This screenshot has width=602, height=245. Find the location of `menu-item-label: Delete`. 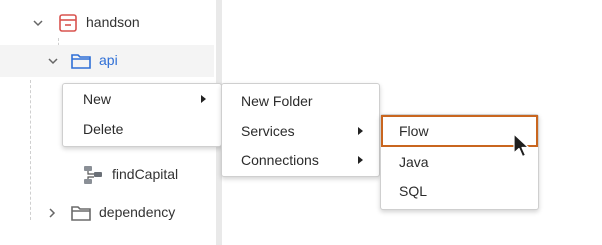

menu-item-label: Delete is located at coordinates (103, 129).